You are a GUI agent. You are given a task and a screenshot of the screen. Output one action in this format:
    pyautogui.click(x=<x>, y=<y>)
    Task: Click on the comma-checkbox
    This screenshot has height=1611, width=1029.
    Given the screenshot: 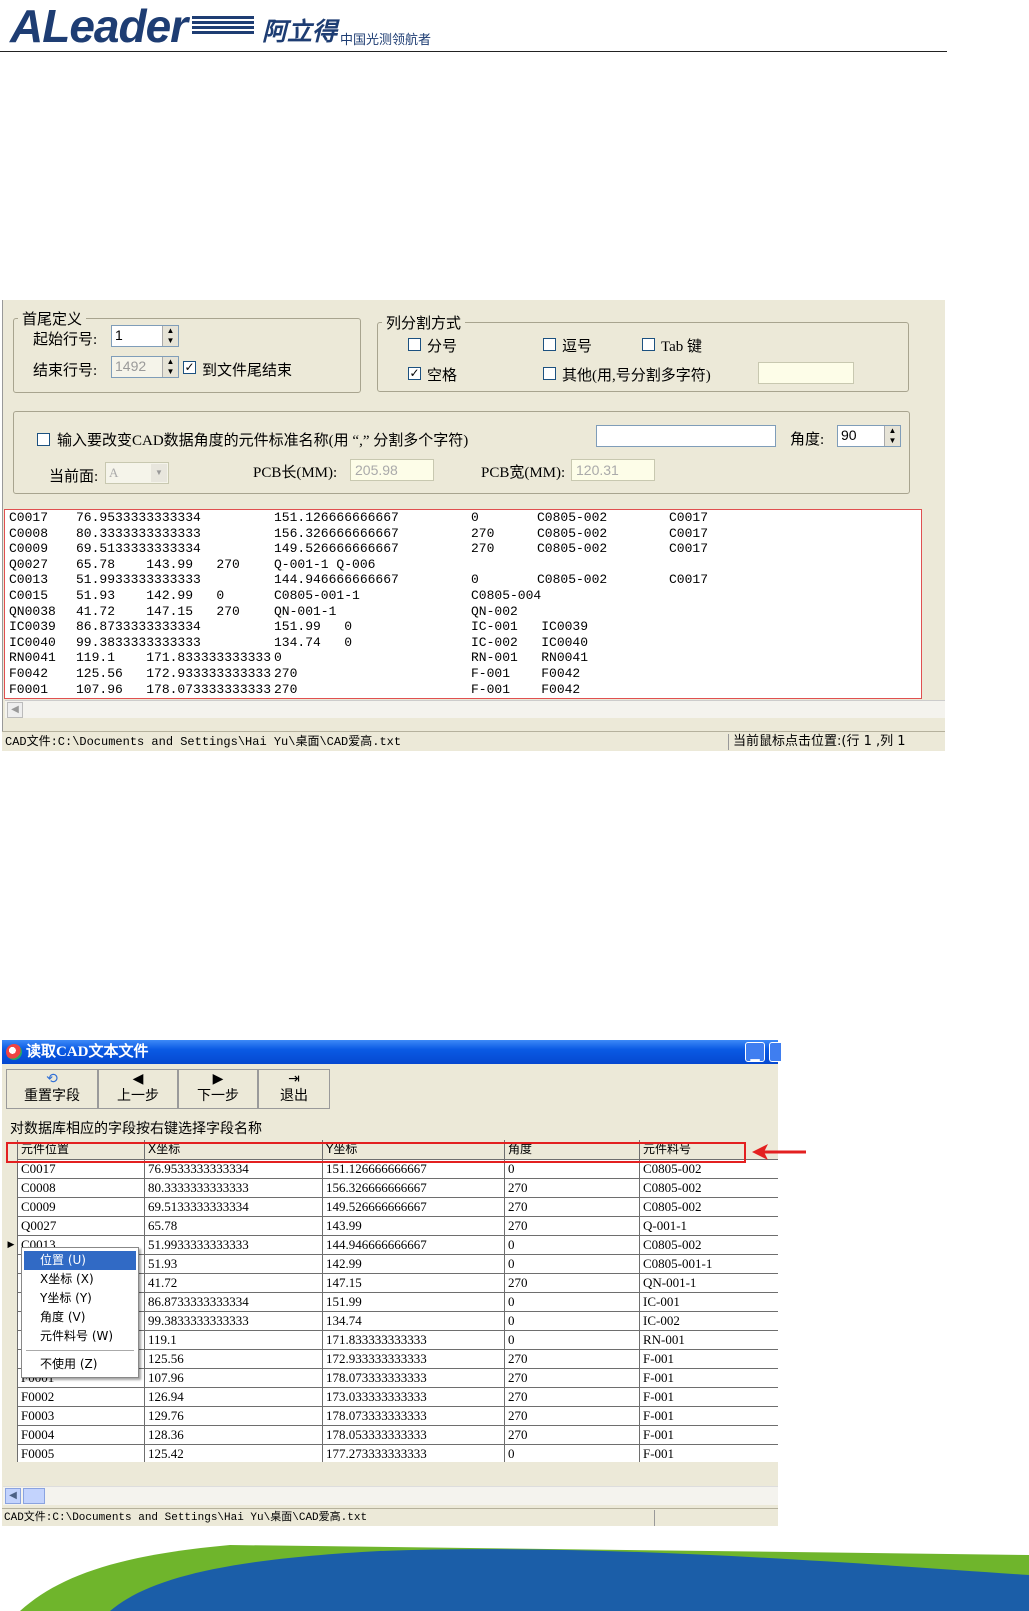 What is the action you would take?
    pyautogui.click(x=549, y=344)
    